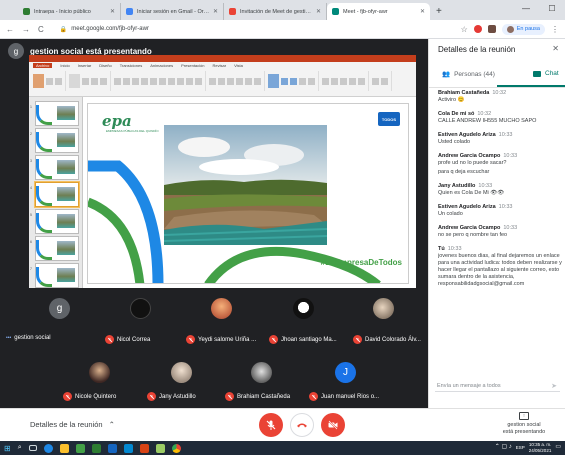  What do you see at coordinates (96, 448) in the screenshot?
I see `excel-icon` at bounding box center [96, 448].